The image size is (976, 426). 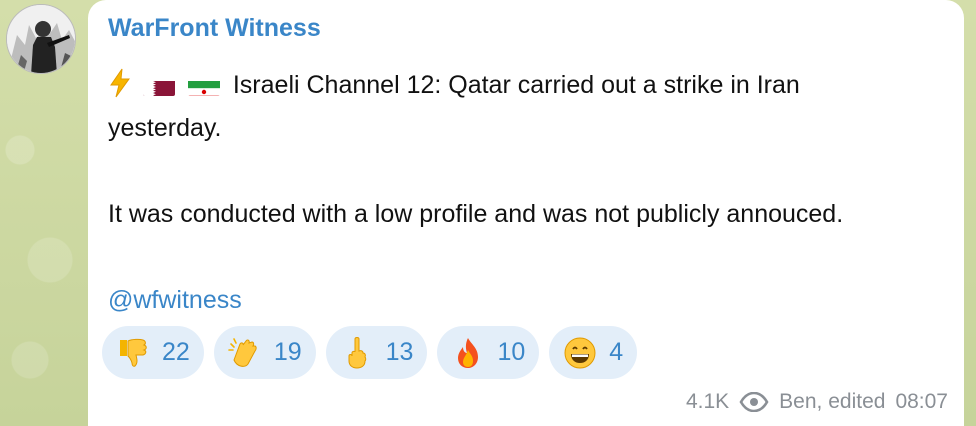 What do you see at coordinates (580, 352) in the screenshot?
I see `grinning-face-icon` at bounding box center [580, 352].